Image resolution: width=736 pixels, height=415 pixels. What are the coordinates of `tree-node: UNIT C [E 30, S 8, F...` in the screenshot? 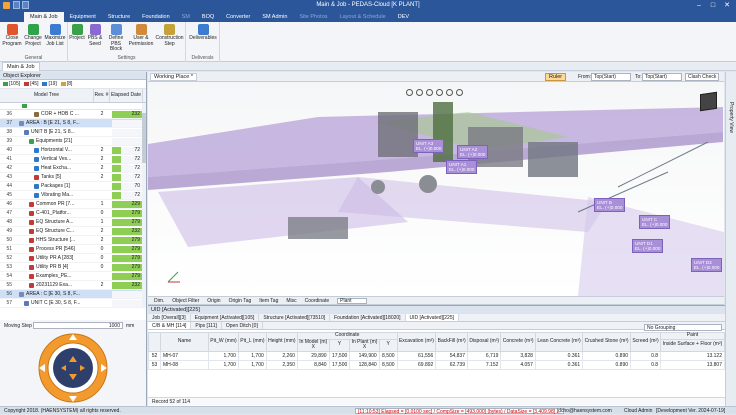 It's located at (54, 303).